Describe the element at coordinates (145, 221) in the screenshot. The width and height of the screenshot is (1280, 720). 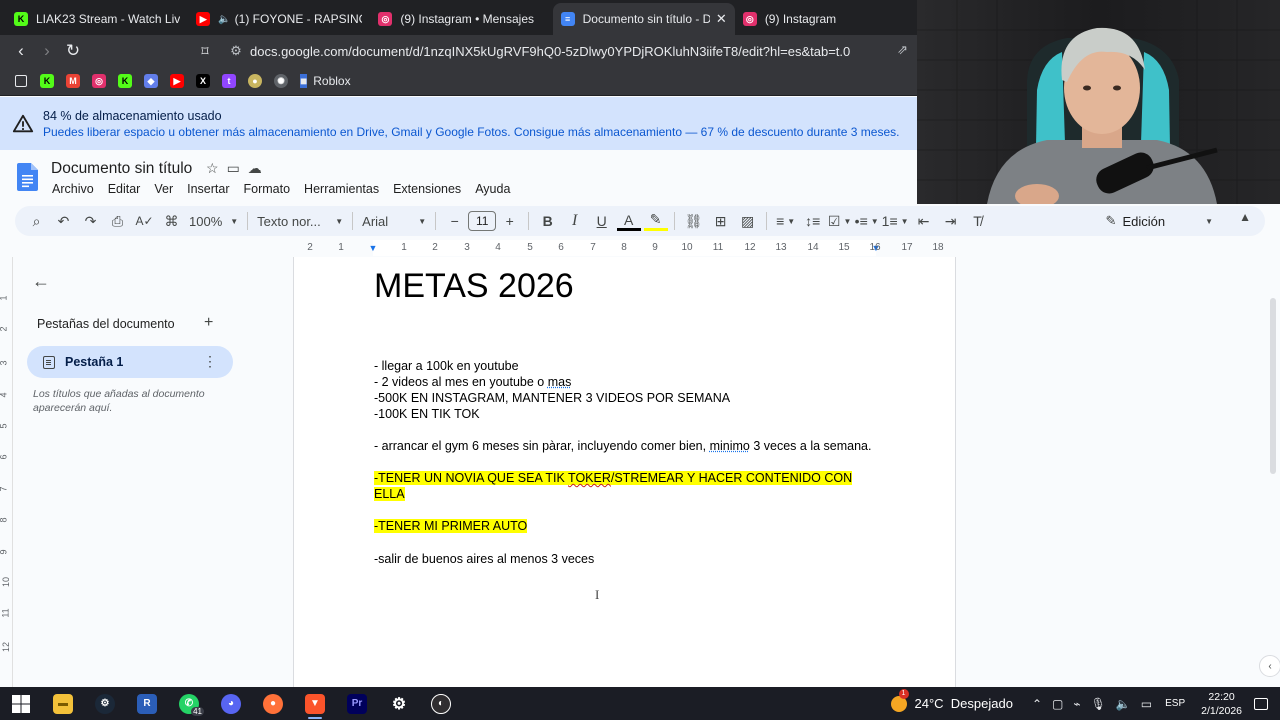
I see `spellcheck-icon: A✓` at that location.